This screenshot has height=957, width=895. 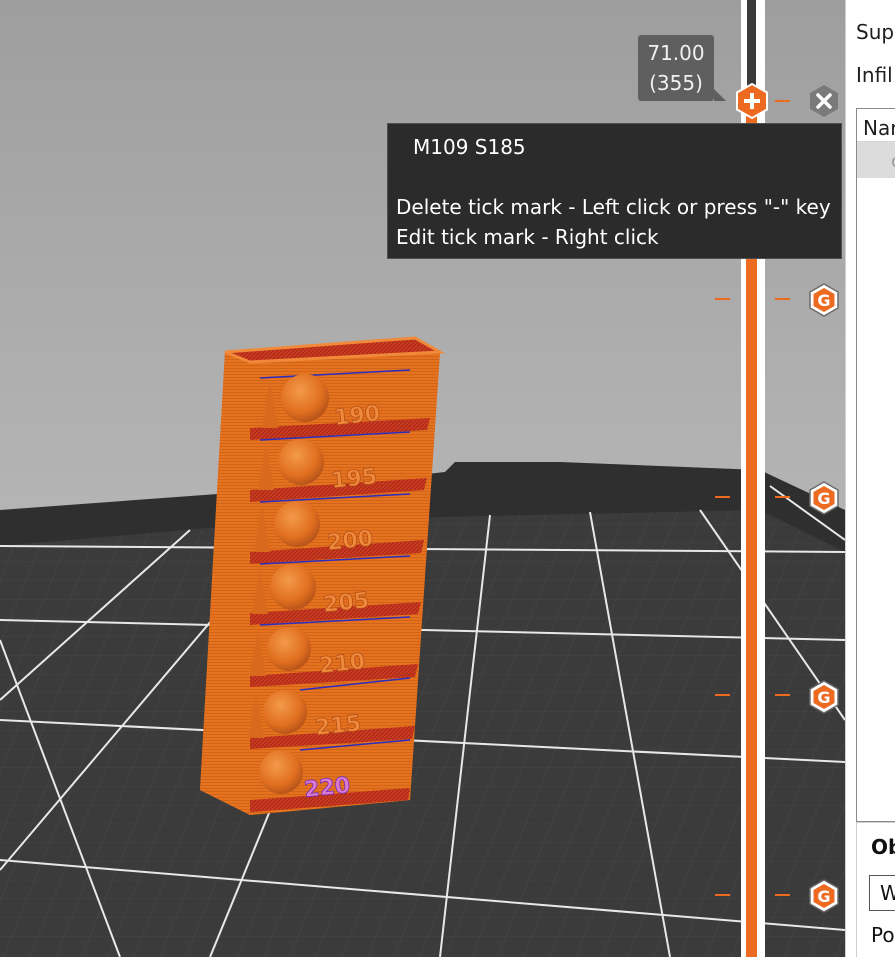 I want to click on tower-label: 215, so click(x=338, y=726).